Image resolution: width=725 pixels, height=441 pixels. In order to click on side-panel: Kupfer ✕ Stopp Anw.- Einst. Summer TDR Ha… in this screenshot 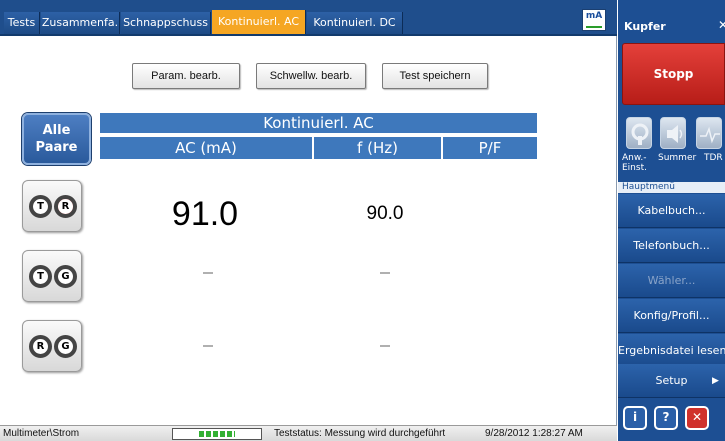, I will do `click(671, 220)`.